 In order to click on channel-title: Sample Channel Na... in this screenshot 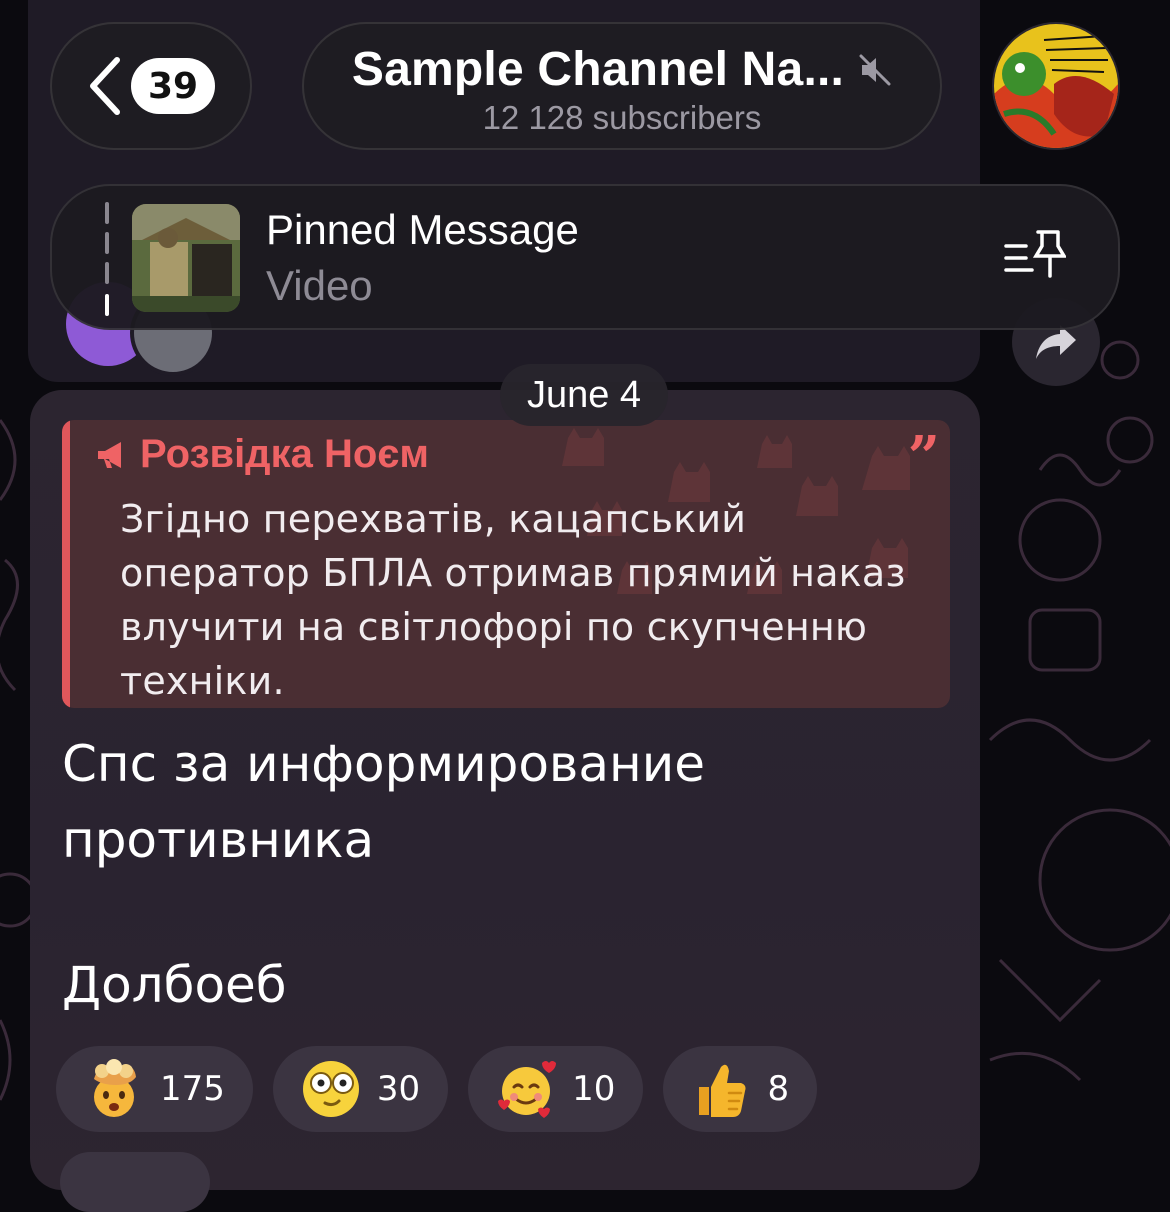, I will do `click(598, 69)`.